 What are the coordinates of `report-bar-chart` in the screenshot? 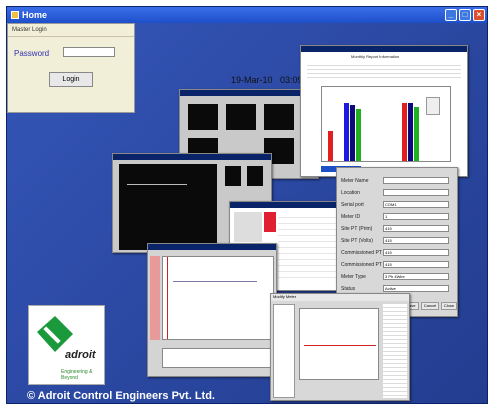 It's located at (386, 124).